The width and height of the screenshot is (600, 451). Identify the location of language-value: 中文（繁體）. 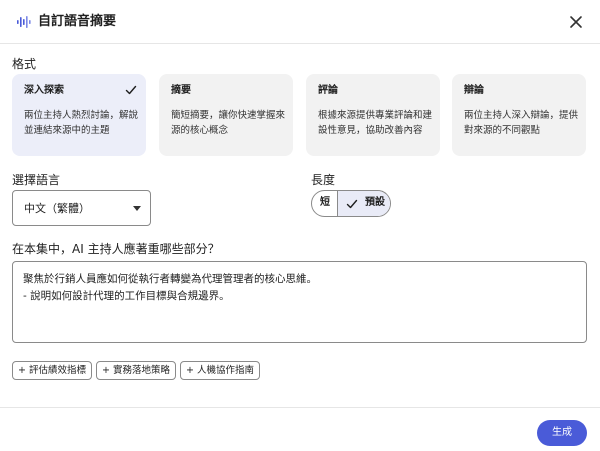
(57, 208).